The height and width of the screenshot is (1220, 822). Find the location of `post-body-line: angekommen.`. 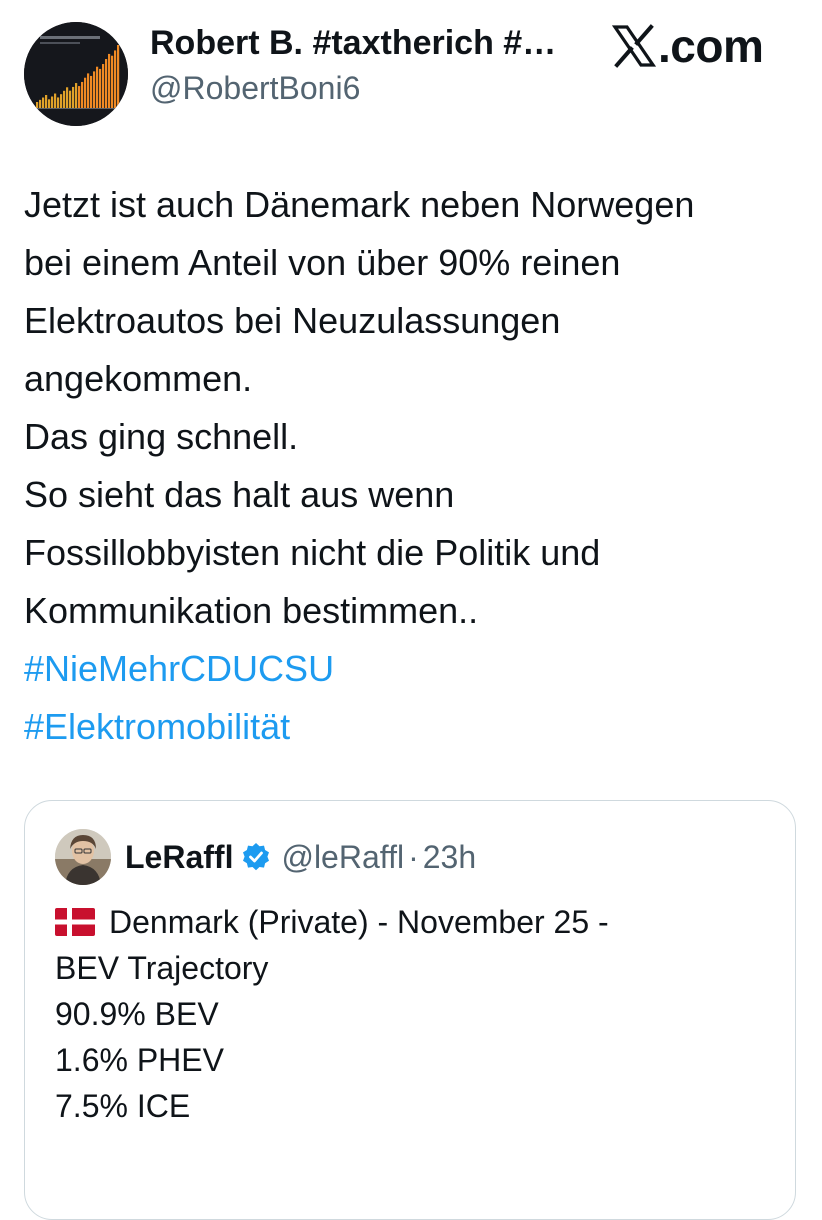

post-body-line: angekommen. is located at coordinates (138, 378).